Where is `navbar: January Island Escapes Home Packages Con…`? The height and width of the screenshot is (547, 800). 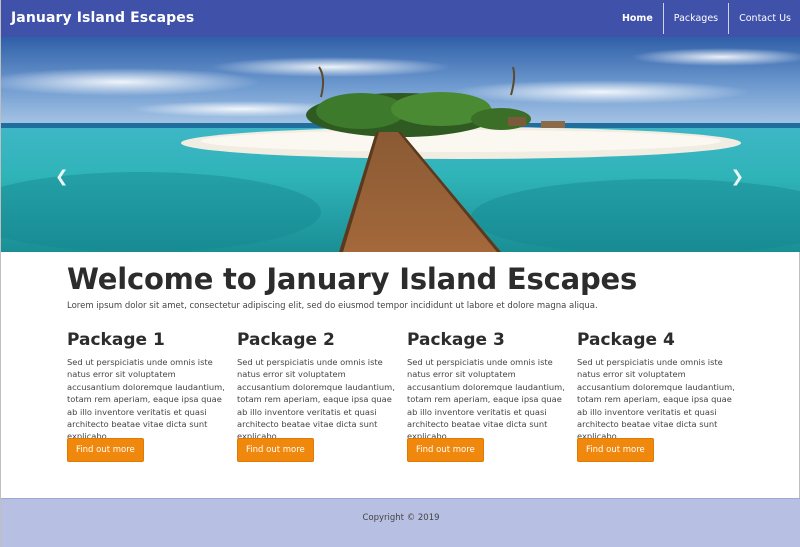 navbar: January Island Escapes Home Packages Con… is located at coordinates (400, 18).